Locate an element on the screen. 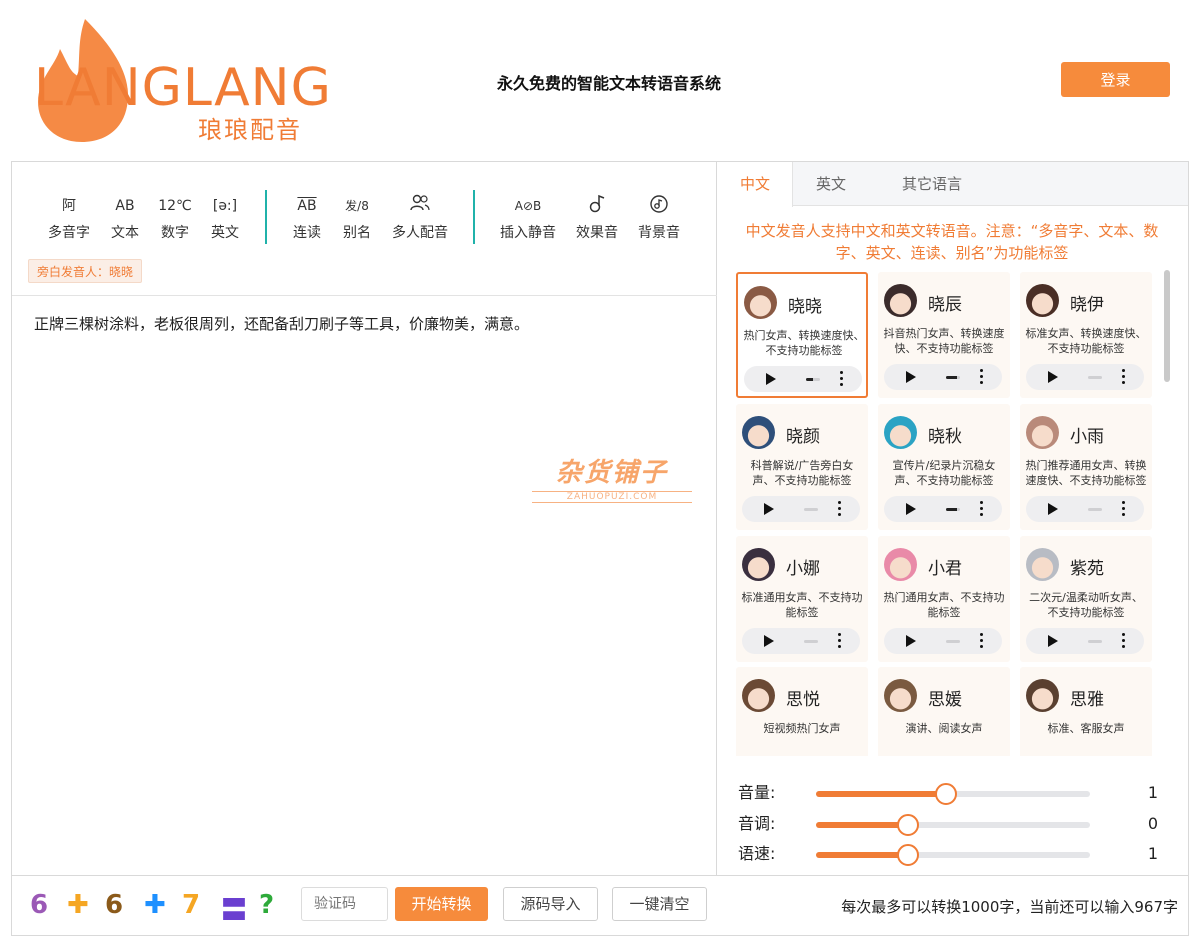  voice-name: 小娜 is located at coordinates (803, 569).